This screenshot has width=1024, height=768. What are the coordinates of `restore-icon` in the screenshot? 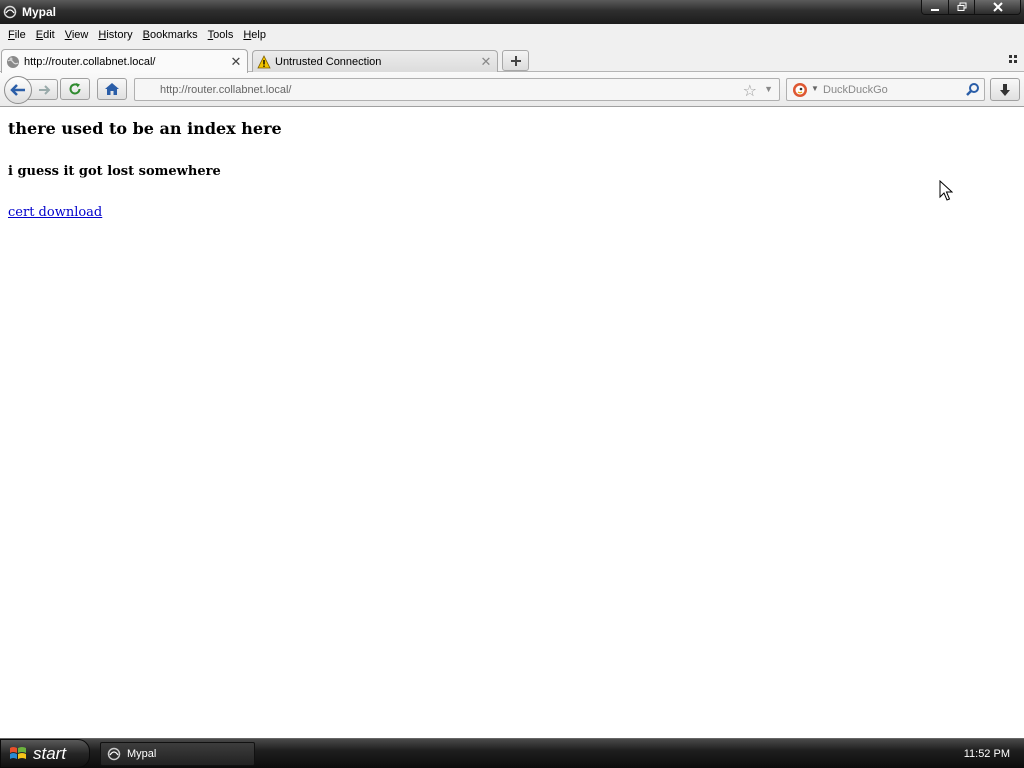 It's located at (961, 6).